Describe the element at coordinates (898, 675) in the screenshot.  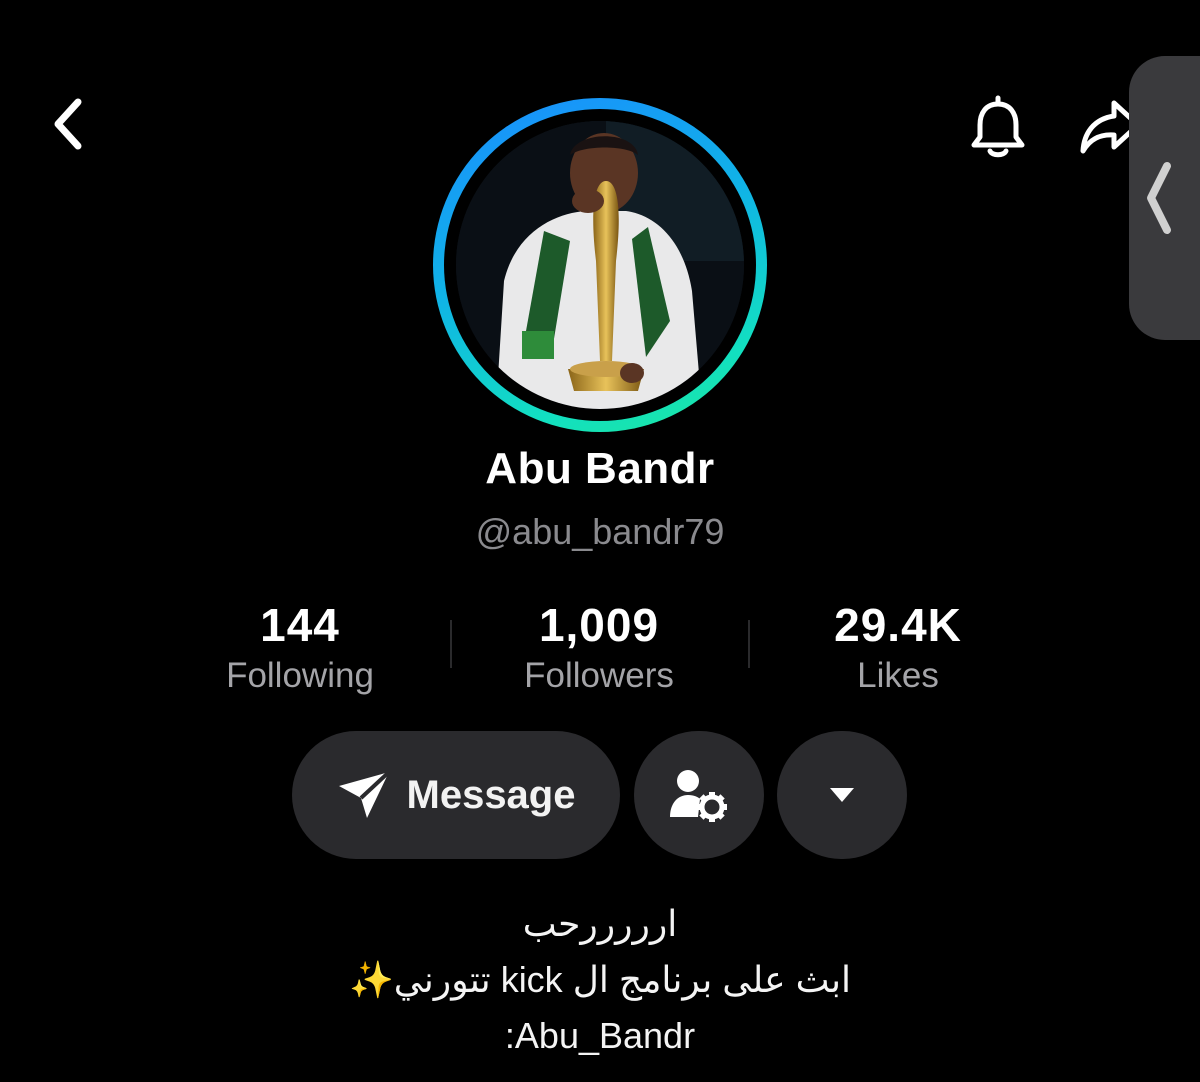
I see `likes-label: Likes` at that location.